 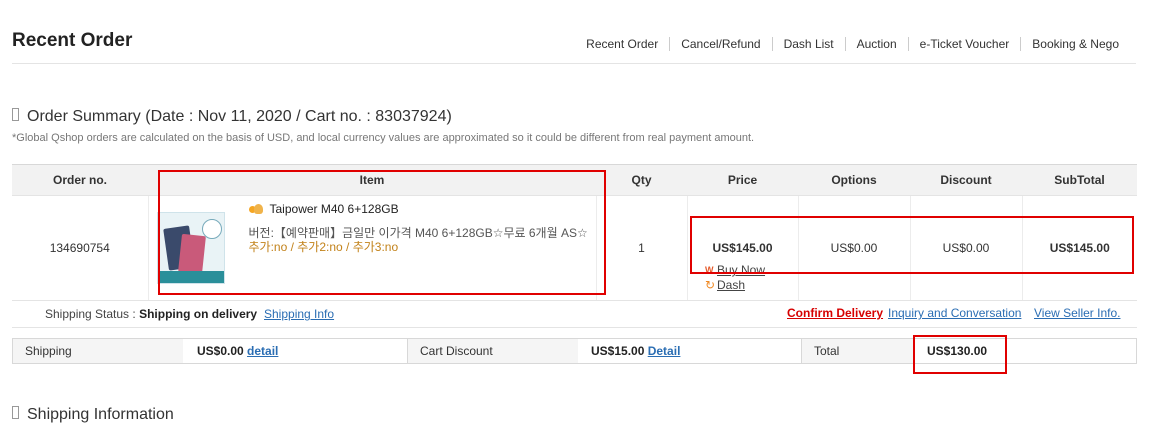 I want to click on shipping-cost: US$0.00 detail, so click(x=238, y=351).